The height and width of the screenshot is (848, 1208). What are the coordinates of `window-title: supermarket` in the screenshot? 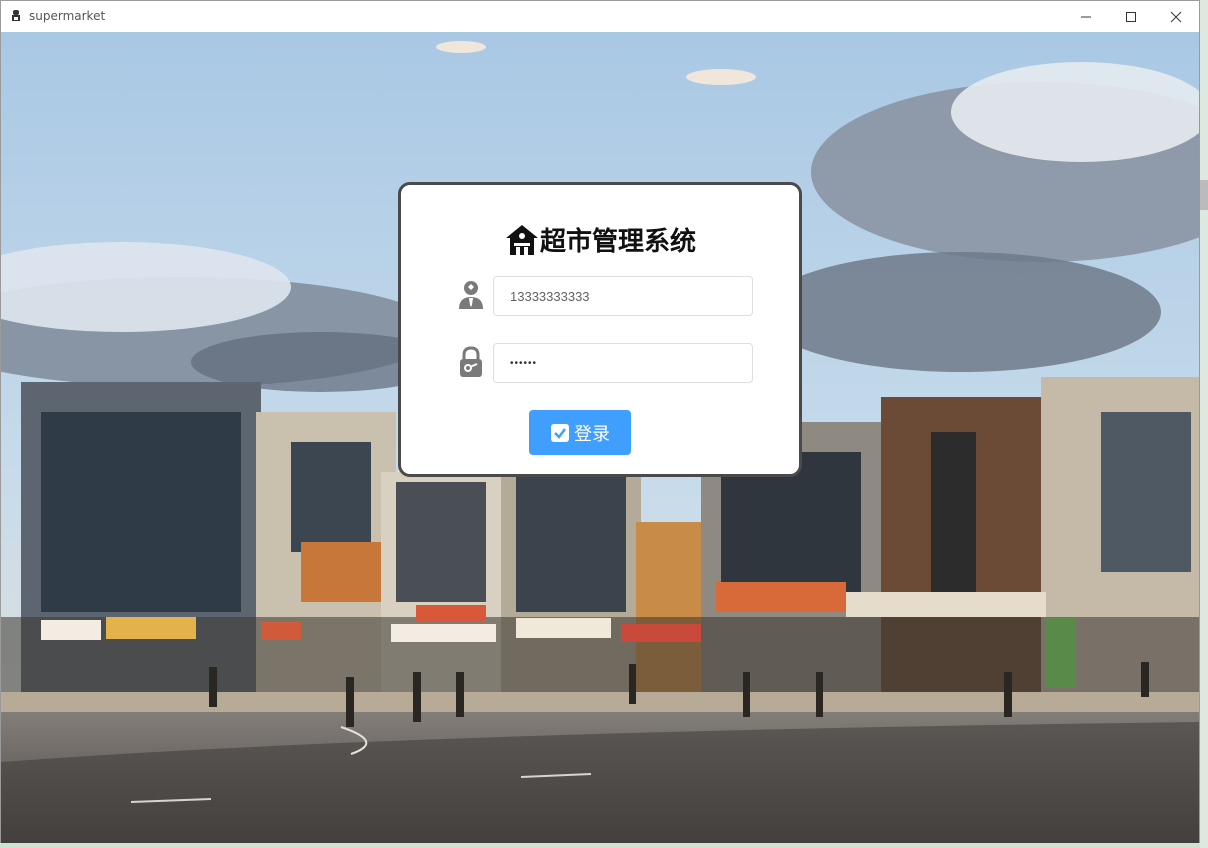 It's located at (67, 16).